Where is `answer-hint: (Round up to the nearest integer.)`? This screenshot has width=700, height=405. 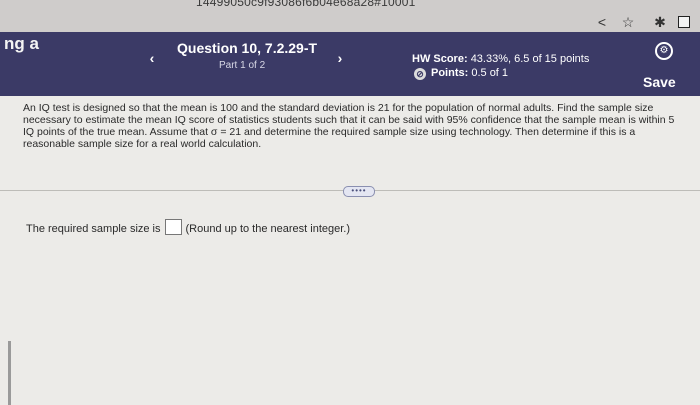 answer-hint: (Round up to the nearest integer.) is located at coordinates (268, 229).